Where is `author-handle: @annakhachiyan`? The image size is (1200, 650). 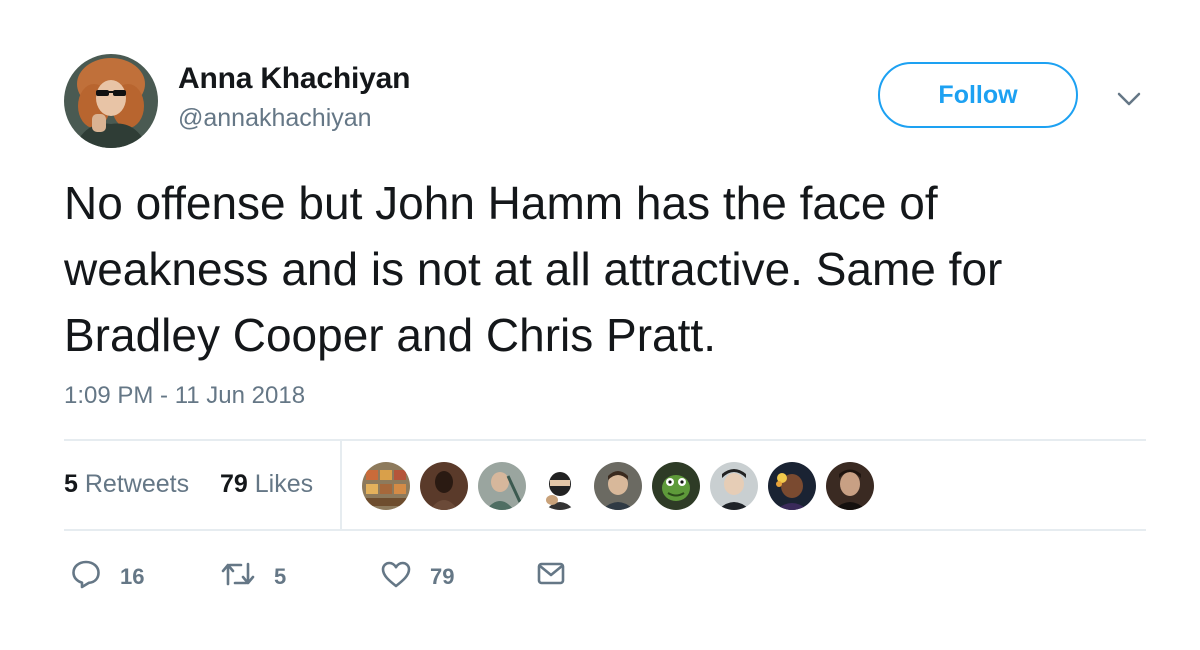
author-handle: @annakhachiyan is located at coordinates (275, 118).